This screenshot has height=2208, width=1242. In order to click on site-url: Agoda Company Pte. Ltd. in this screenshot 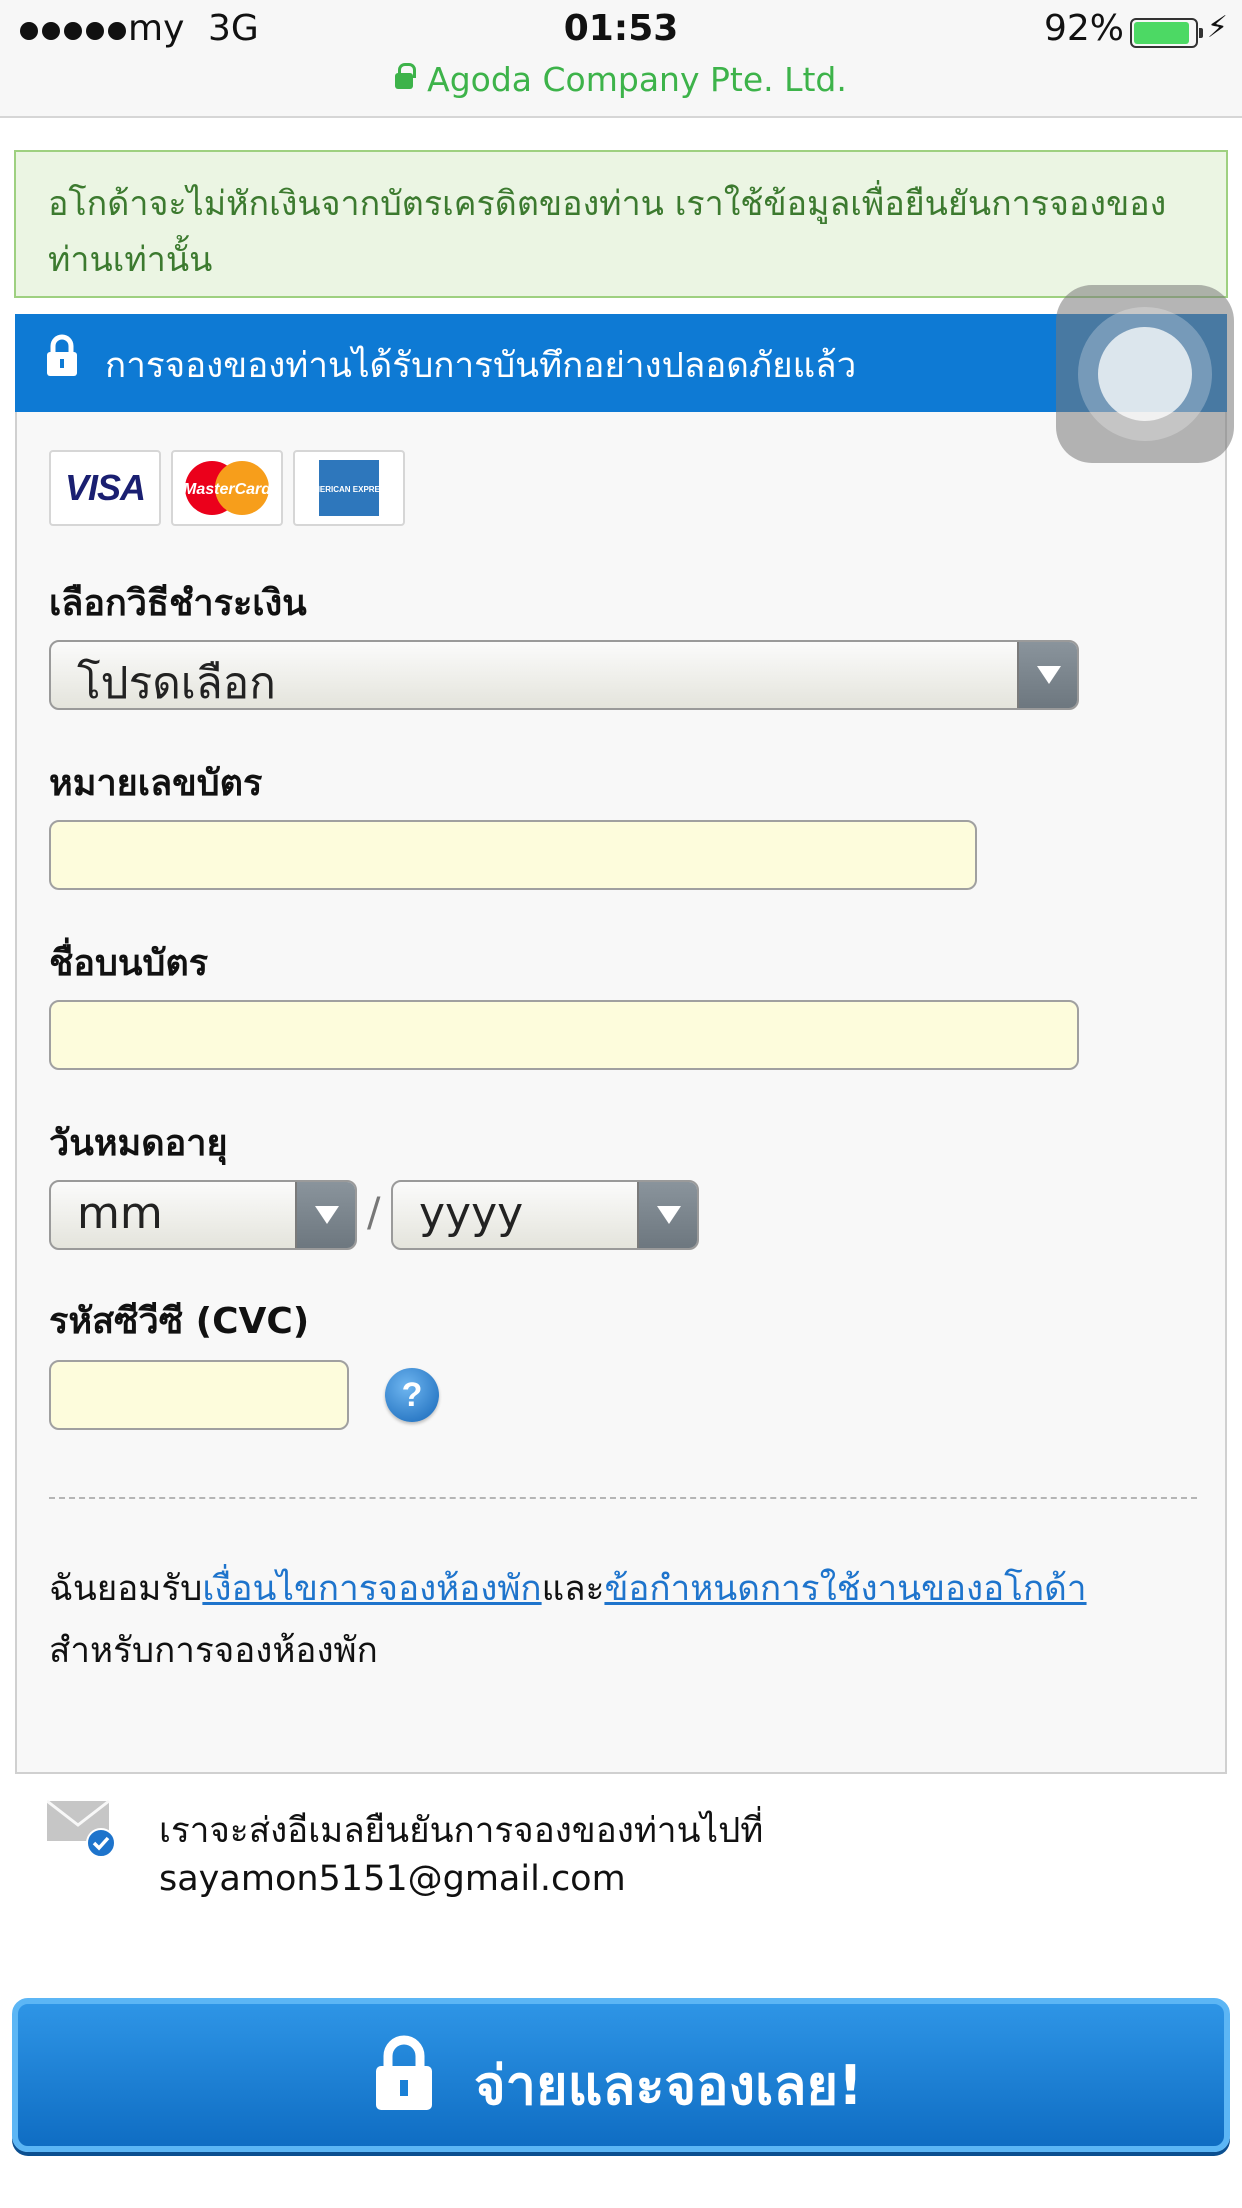, I will do `click(637, 79)`.